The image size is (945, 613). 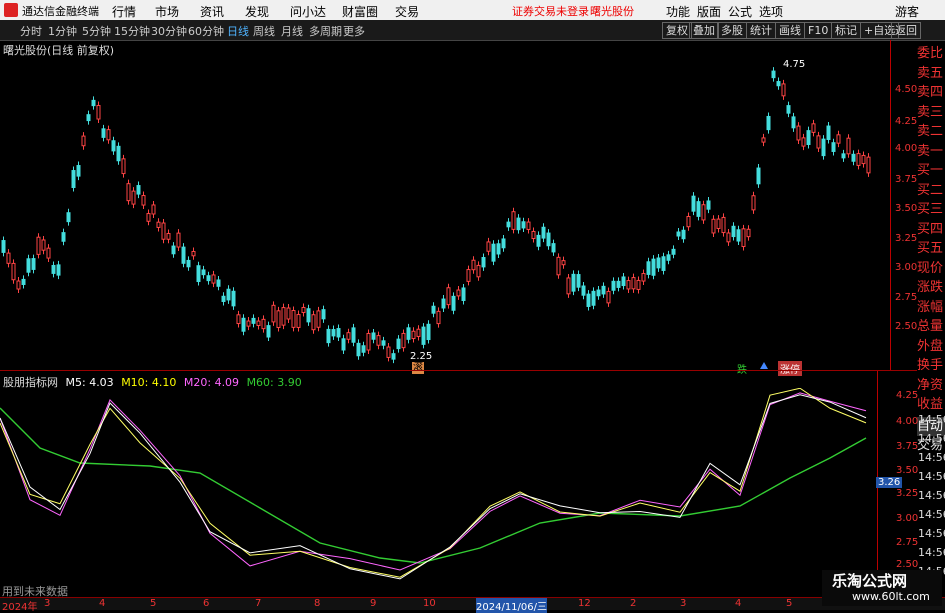 I want to click on menu-news: 资讯, so click(x=212, y=11).